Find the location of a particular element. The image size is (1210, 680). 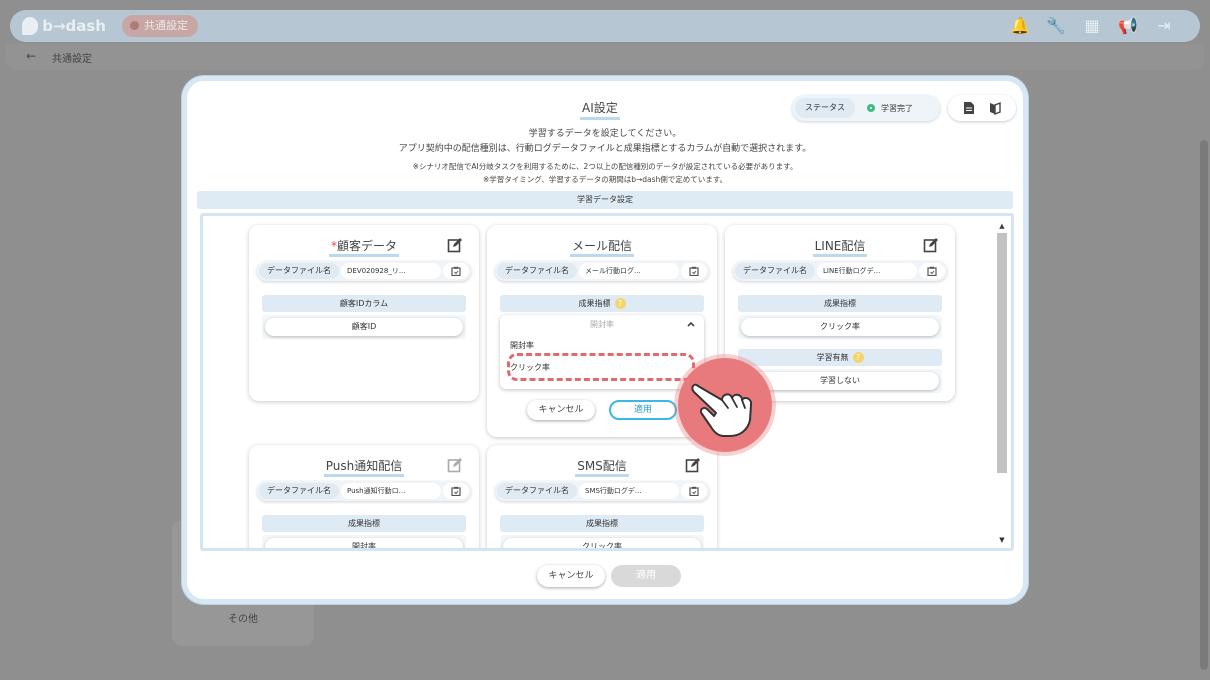

top-icons: 🔔 🔧 ▦ 📢 ⇥ is located at coordinates (1092, 25).